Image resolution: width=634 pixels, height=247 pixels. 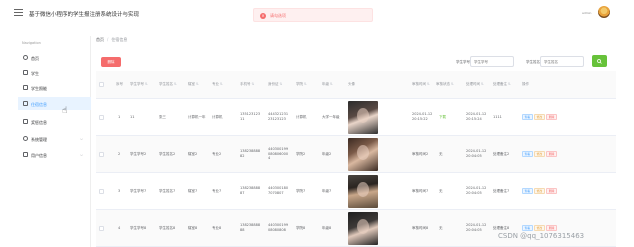 I want to click on sidebar-item-rewards: 奖惩信息, so click(x=54, y=121).